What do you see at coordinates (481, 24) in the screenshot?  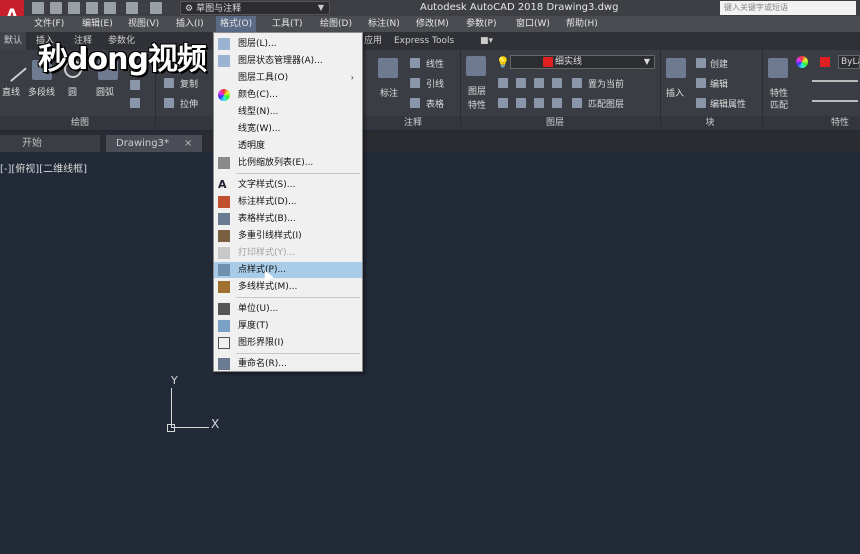 I see `menu-parametric: 参数(P)` at bounding box center [481, 24].